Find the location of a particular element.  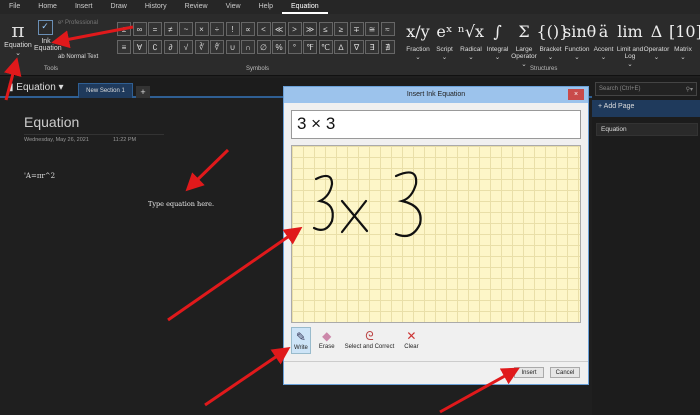

symbol-button: ° is located at coordinates (294, 47).